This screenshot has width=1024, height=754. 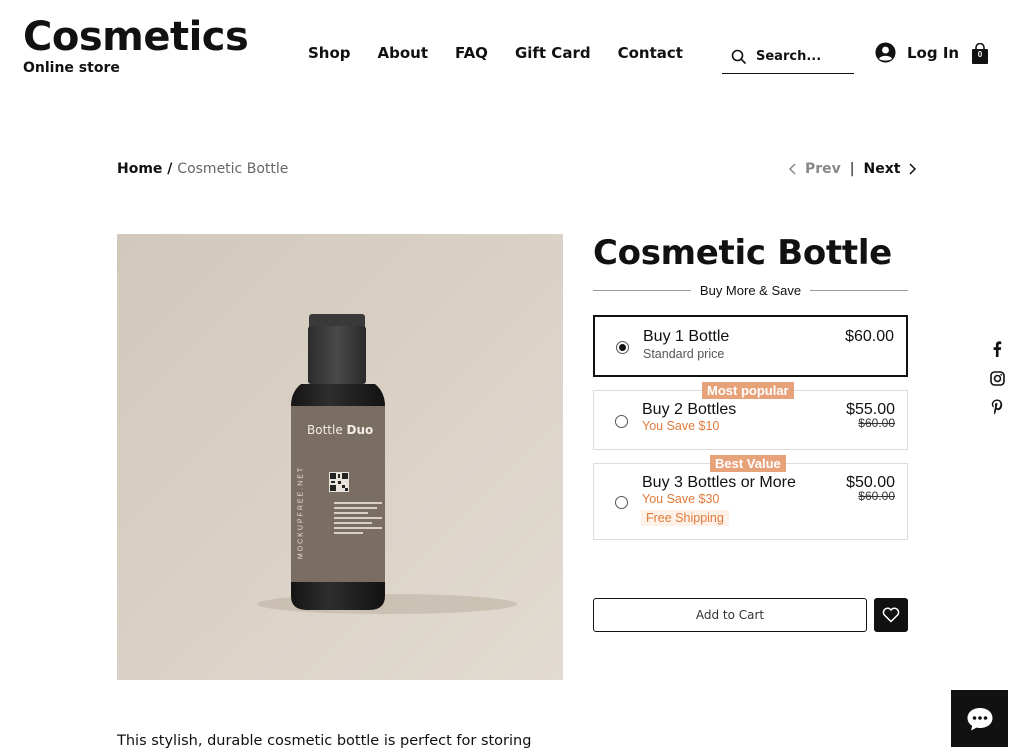 I want to click on product-title: Cosmetic Bottle, so click(x=742, y=253).